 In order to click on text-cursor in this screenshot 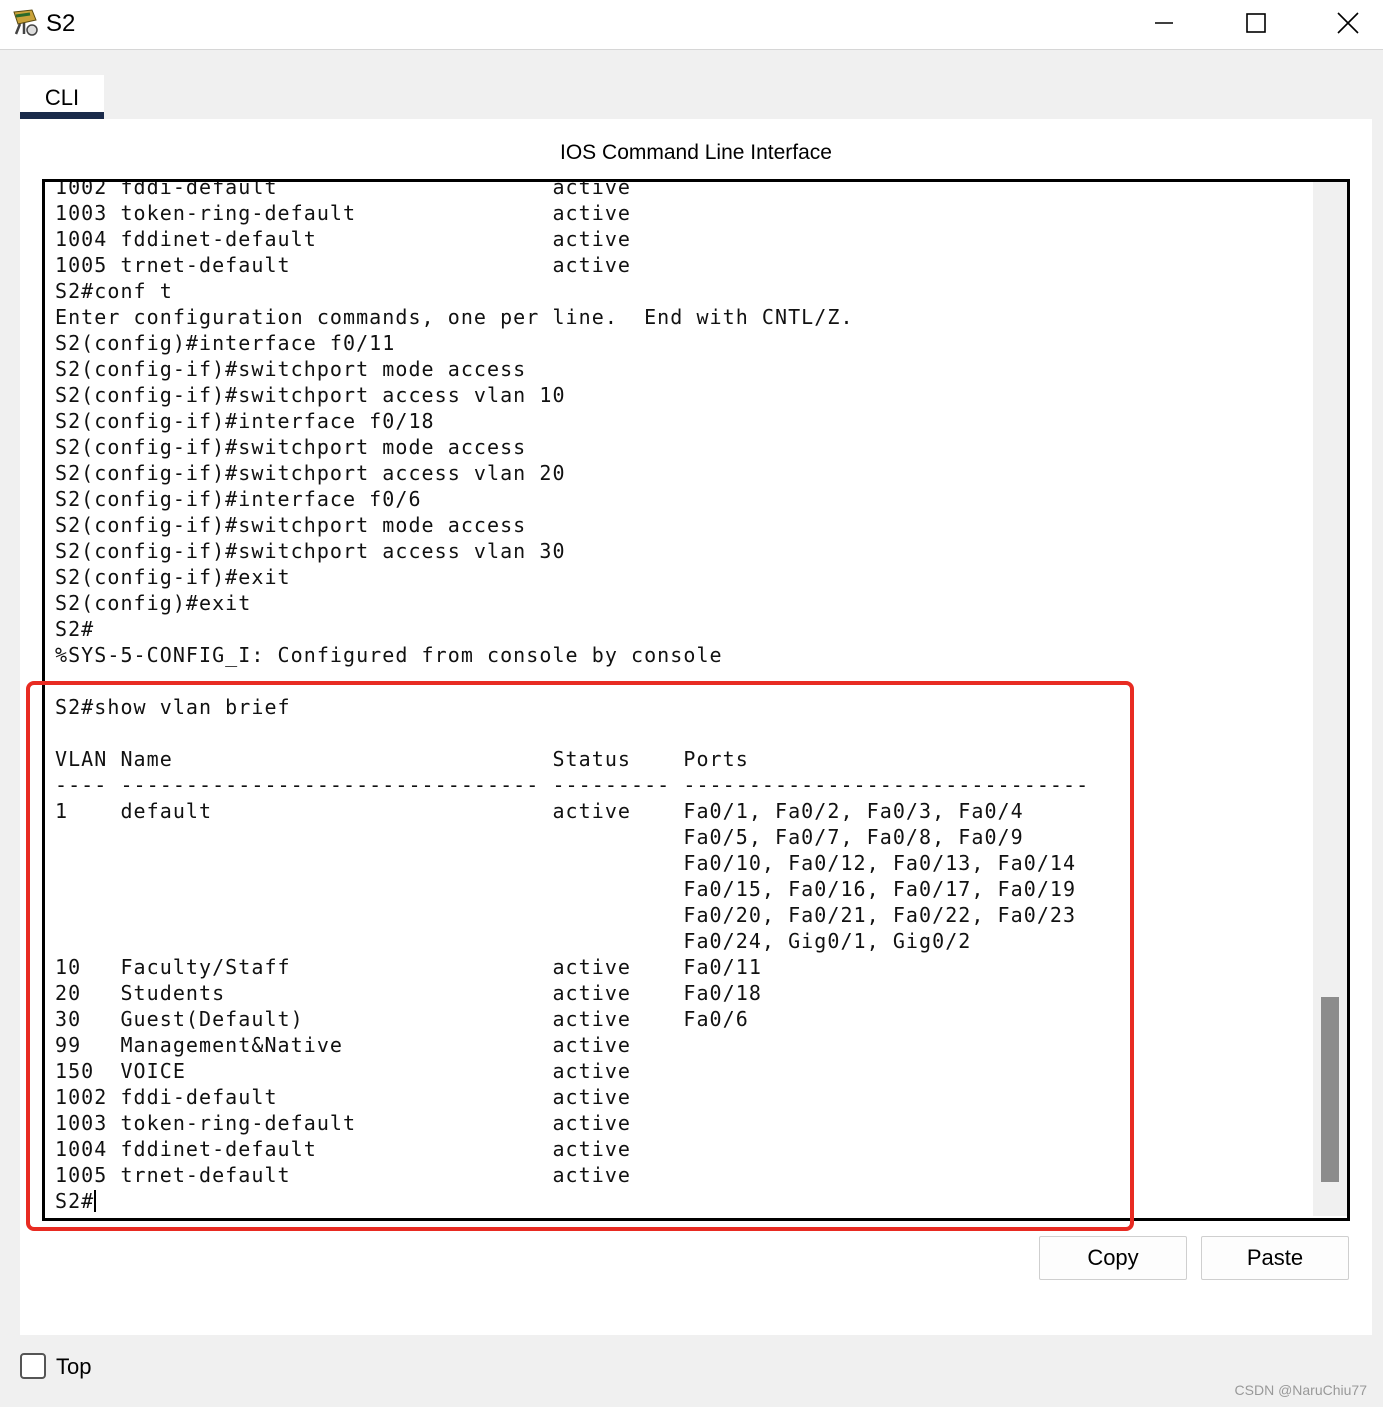, I will do `click(95, 1201)`.